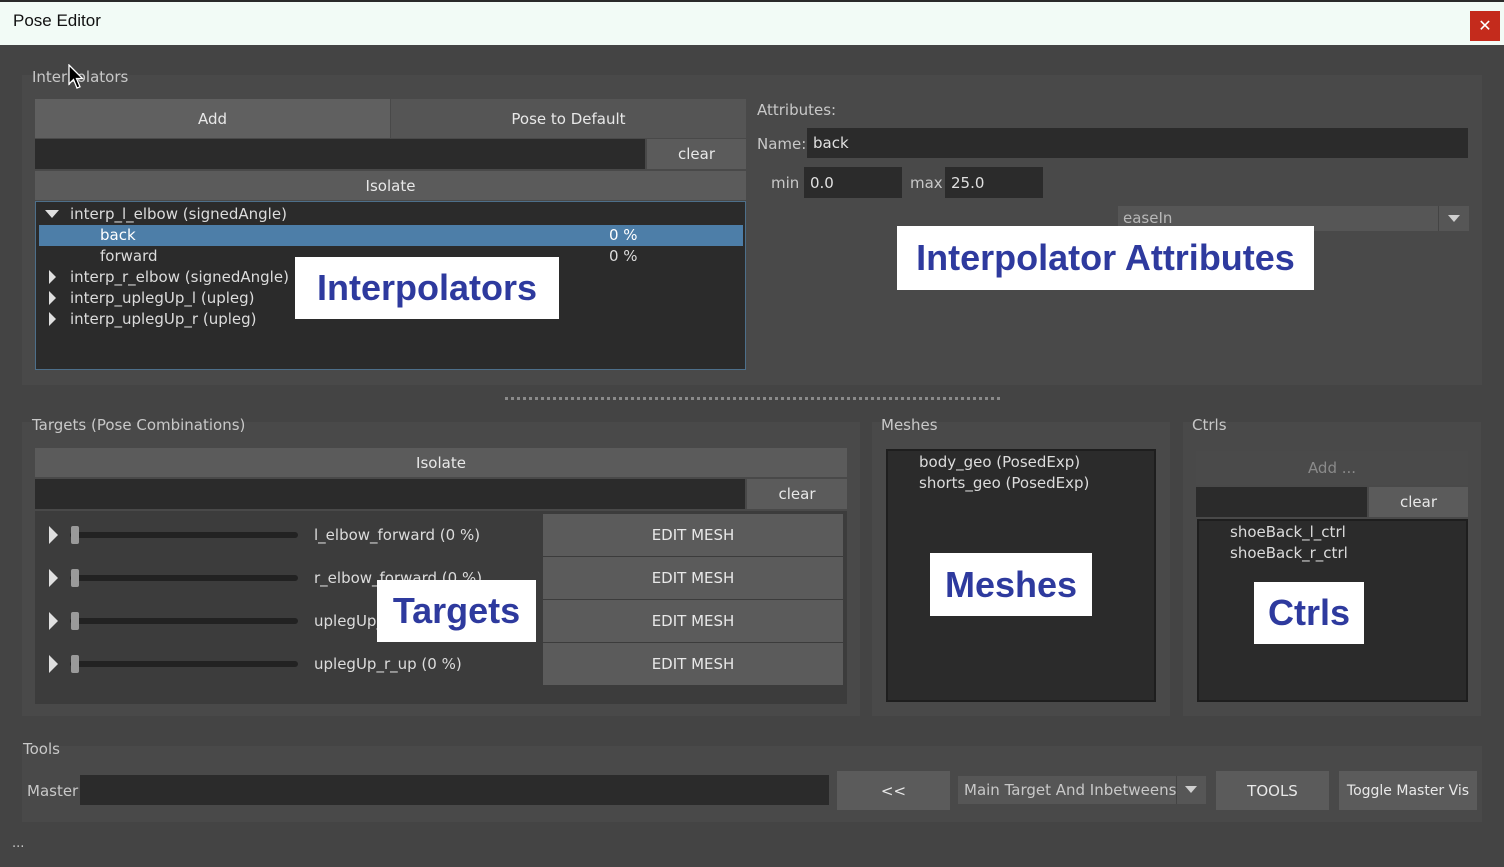  What do you see at coordinates (163, 319) in the screenshot?
I see `tree-item-label: interp_uplegUp_r (upleg)` at bounding box center [163, 319].